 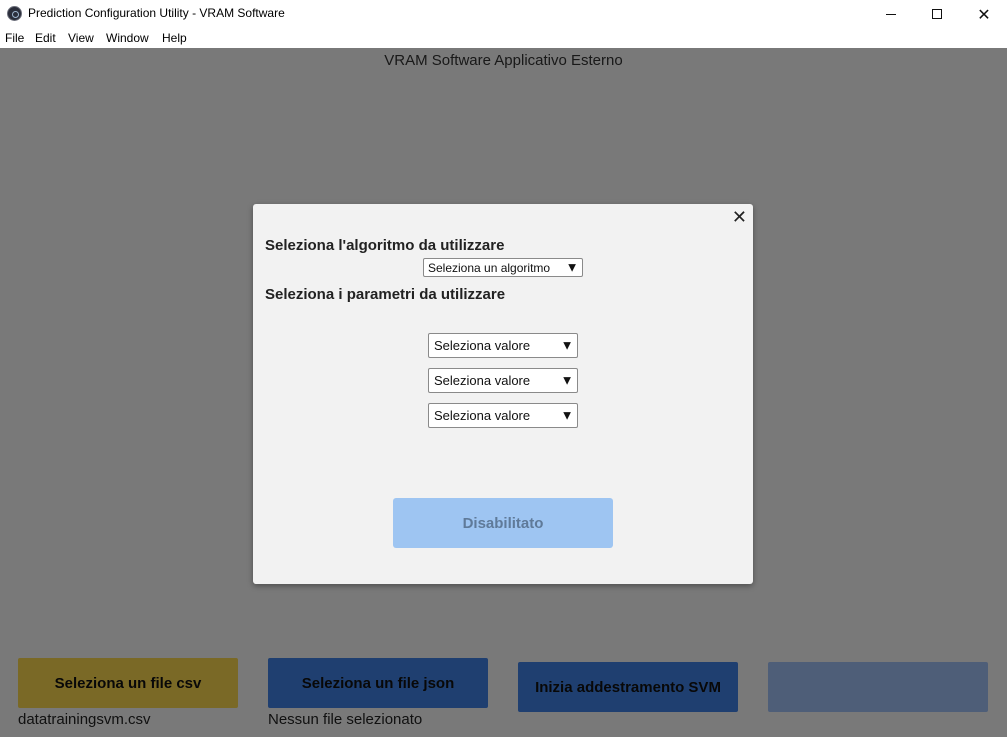 I want to click on algorithm-select-value: Seleziona un algoritmo, so click(x=489, y=267).